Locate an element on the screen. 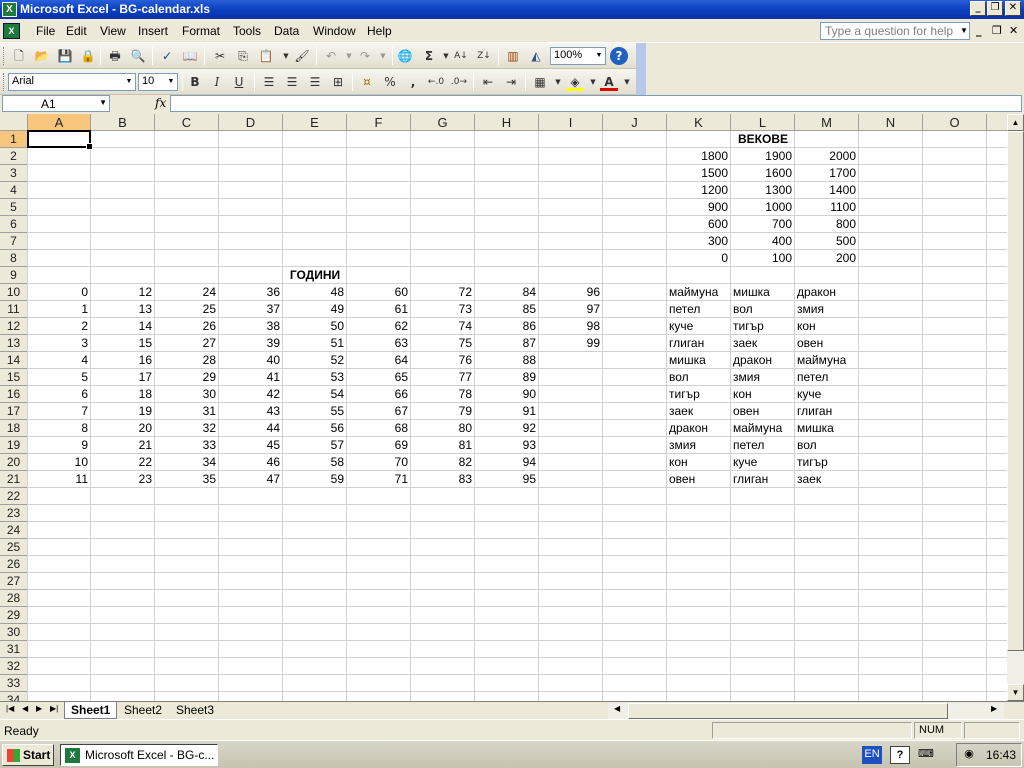 This screenshot has width=1024, height=768. cell-year: 64 is located at coordinates (379, 360).